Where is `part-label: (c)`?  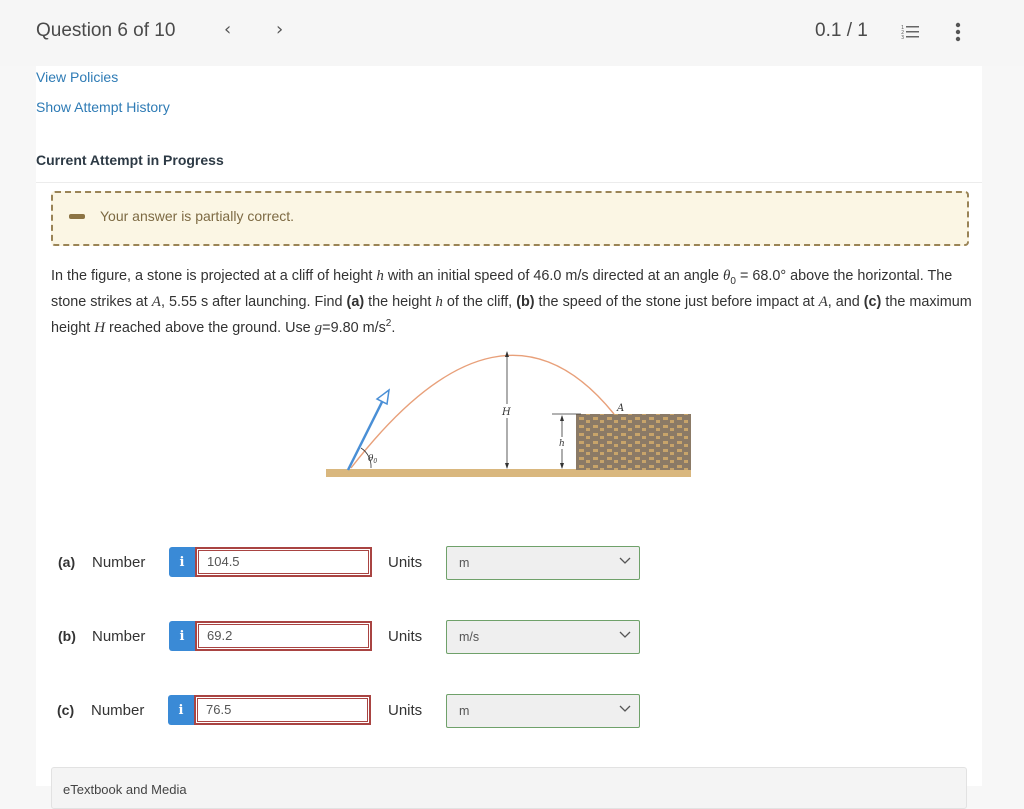 part-label: (c) is located at coordinates (66, 710).